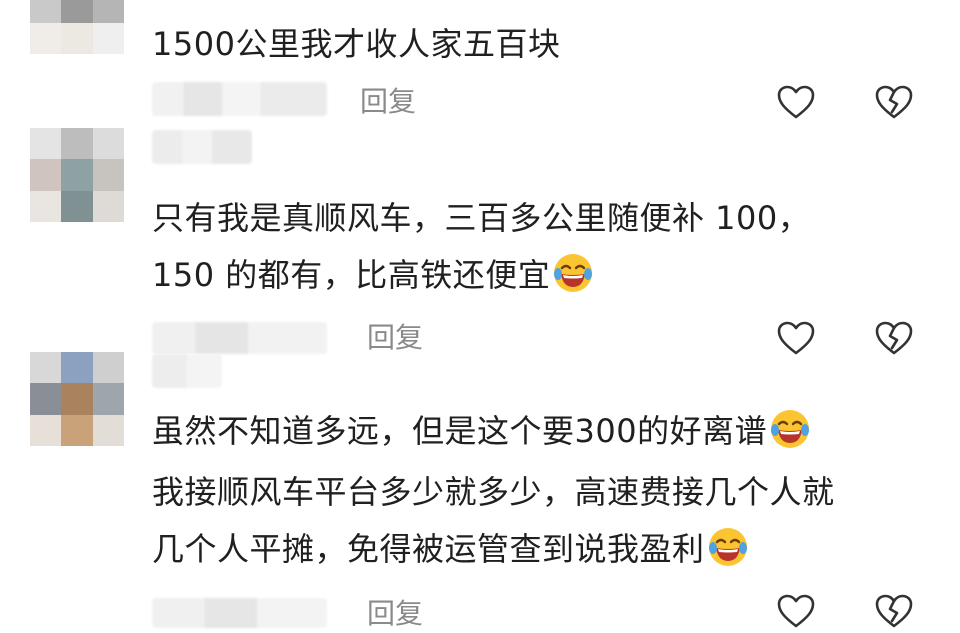  Describe the element at coordinates (493, 492) in the screenshot. I see `comment-text: 我接顺风车平台多少就多少，高速费接几个人就` at that location.